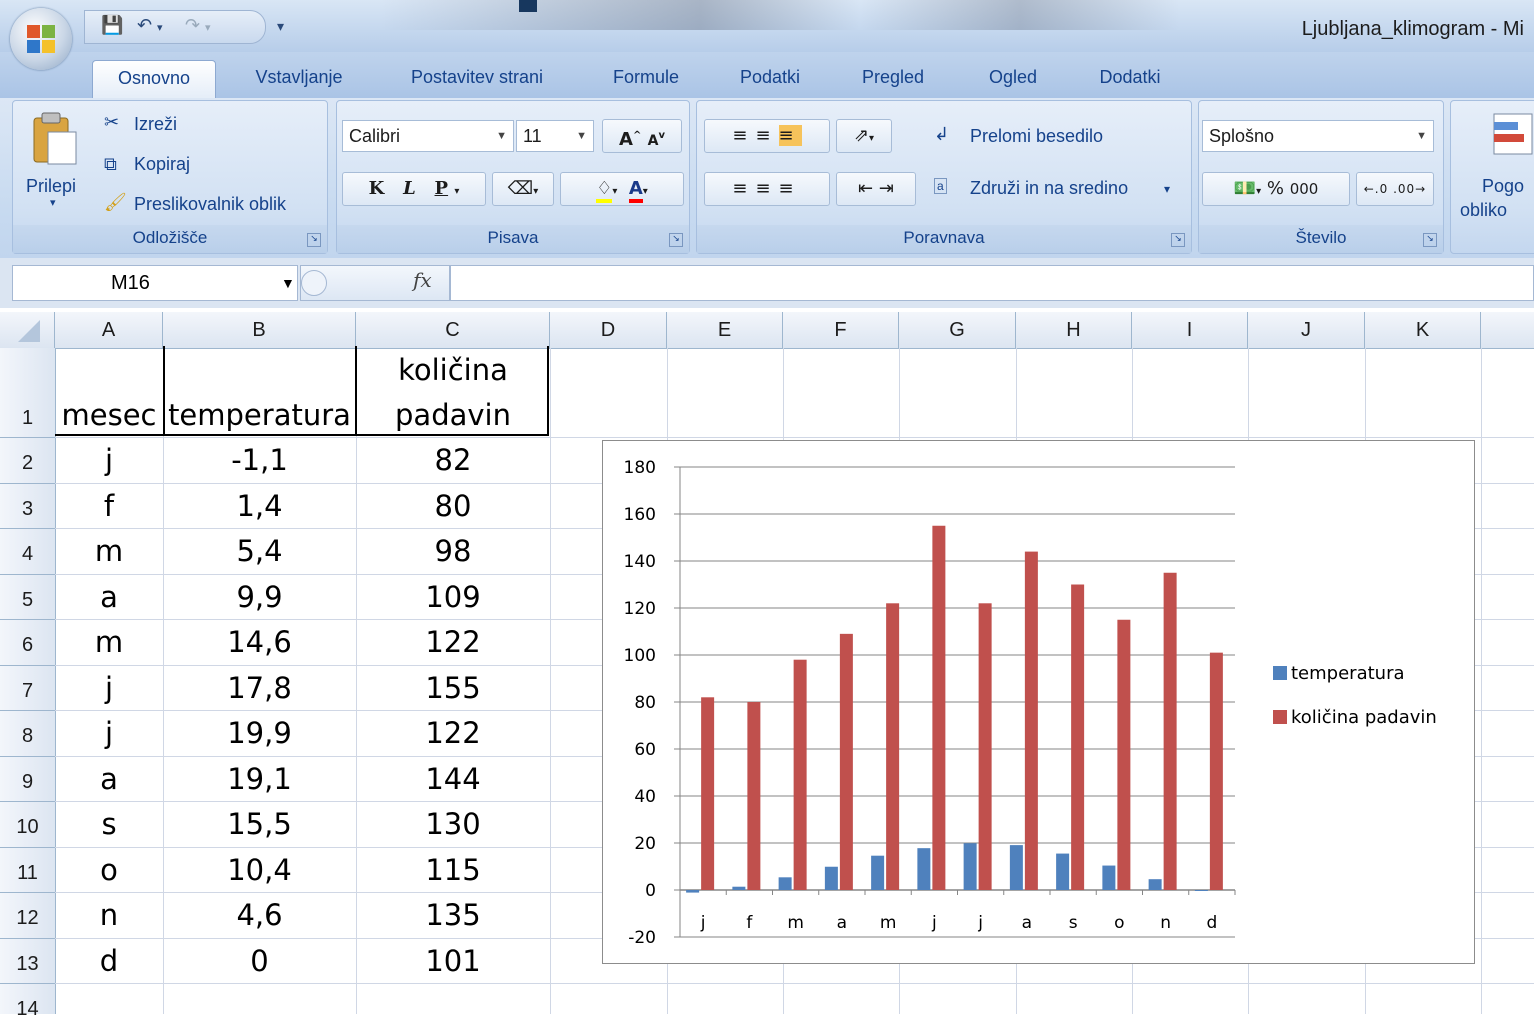  Describe the element at coordinates (259, 330) in the screenshot. I see `column-header-b: B` at that location.